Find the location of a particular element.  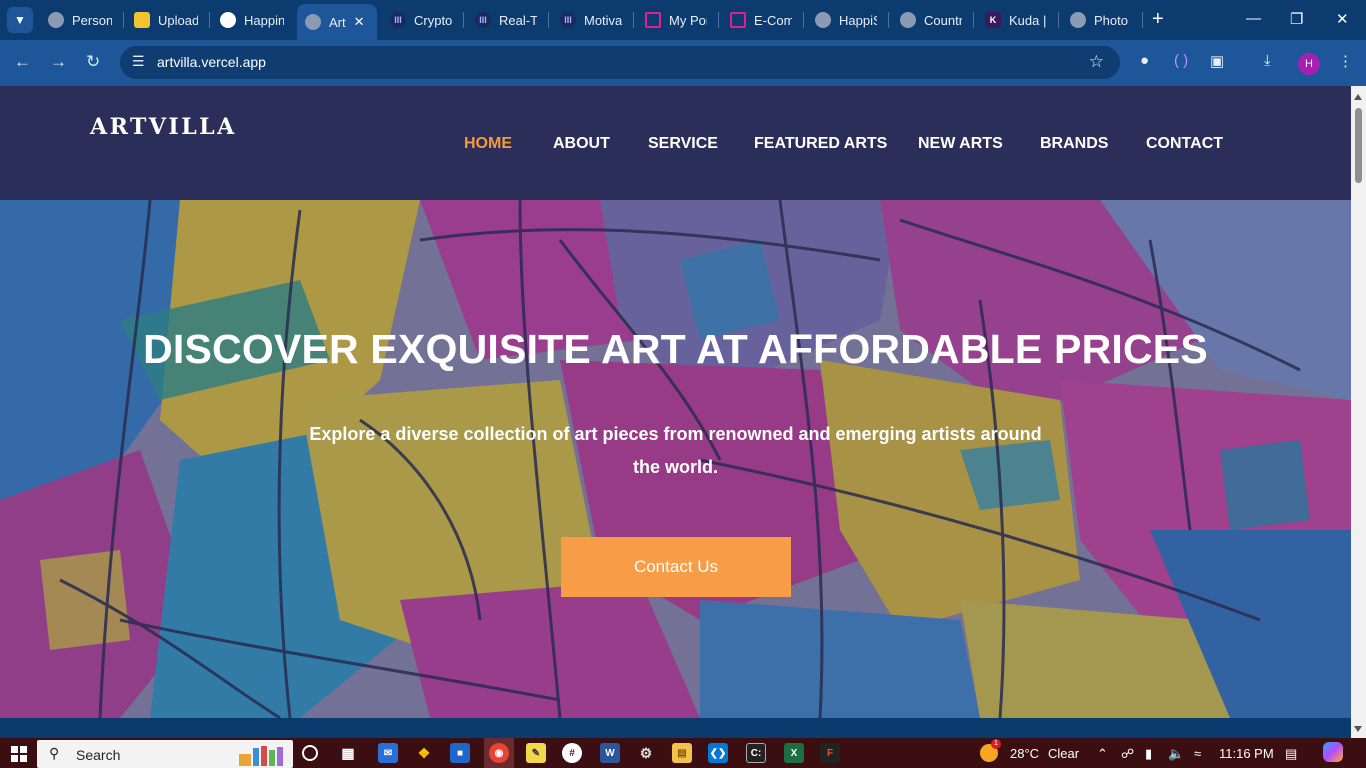

chevron-down-icon: ▼ is located at coordinates (20, 20).